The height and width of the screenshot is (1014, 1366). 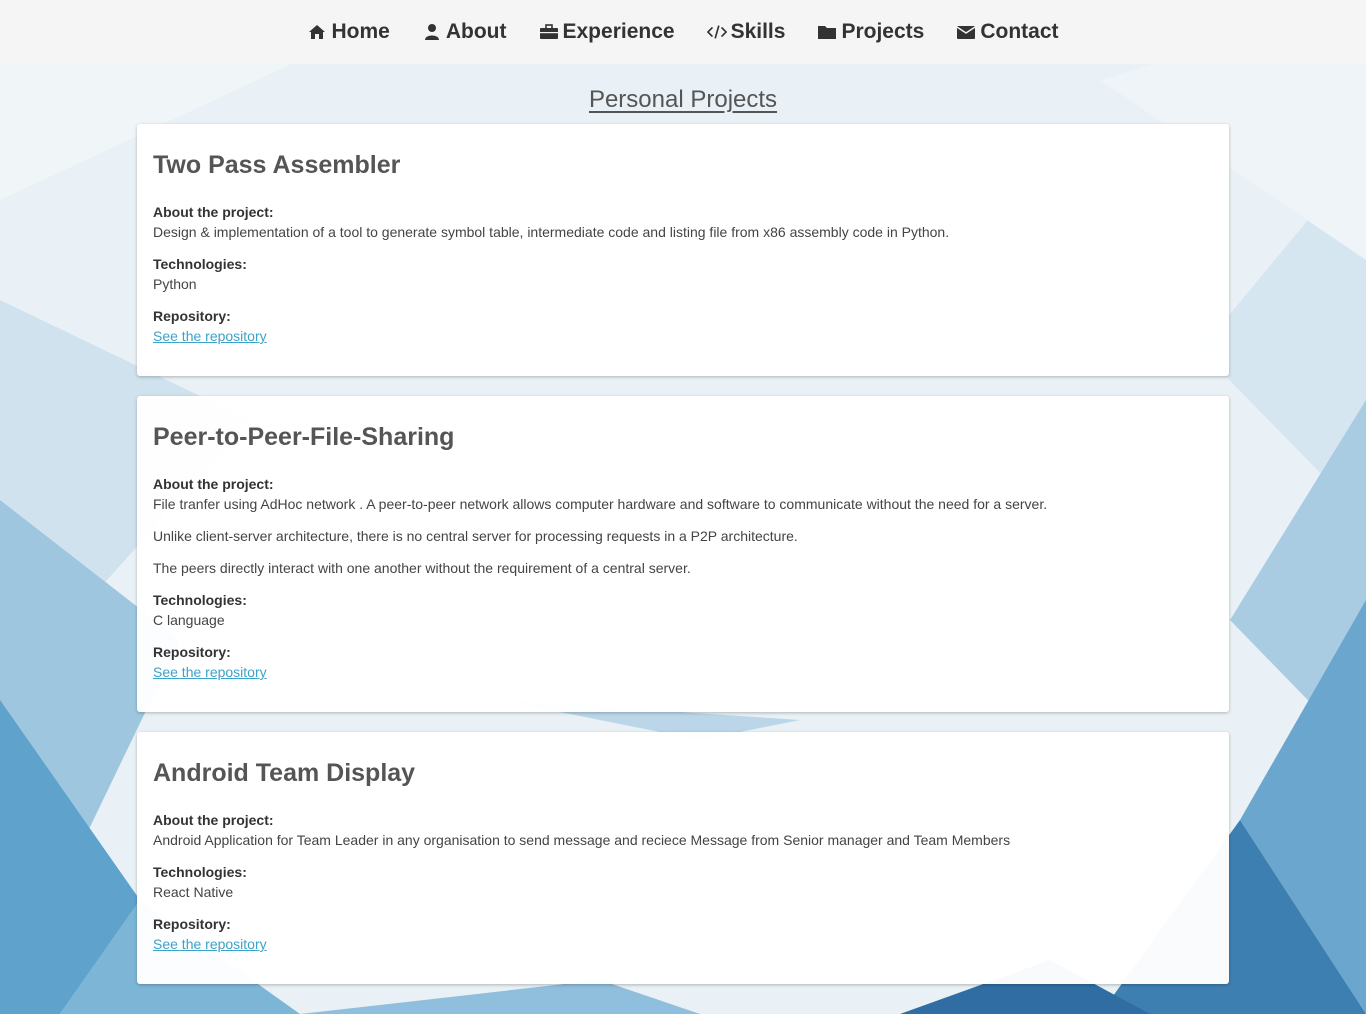 I want to click on code-icon, so click(x=716, y=32).